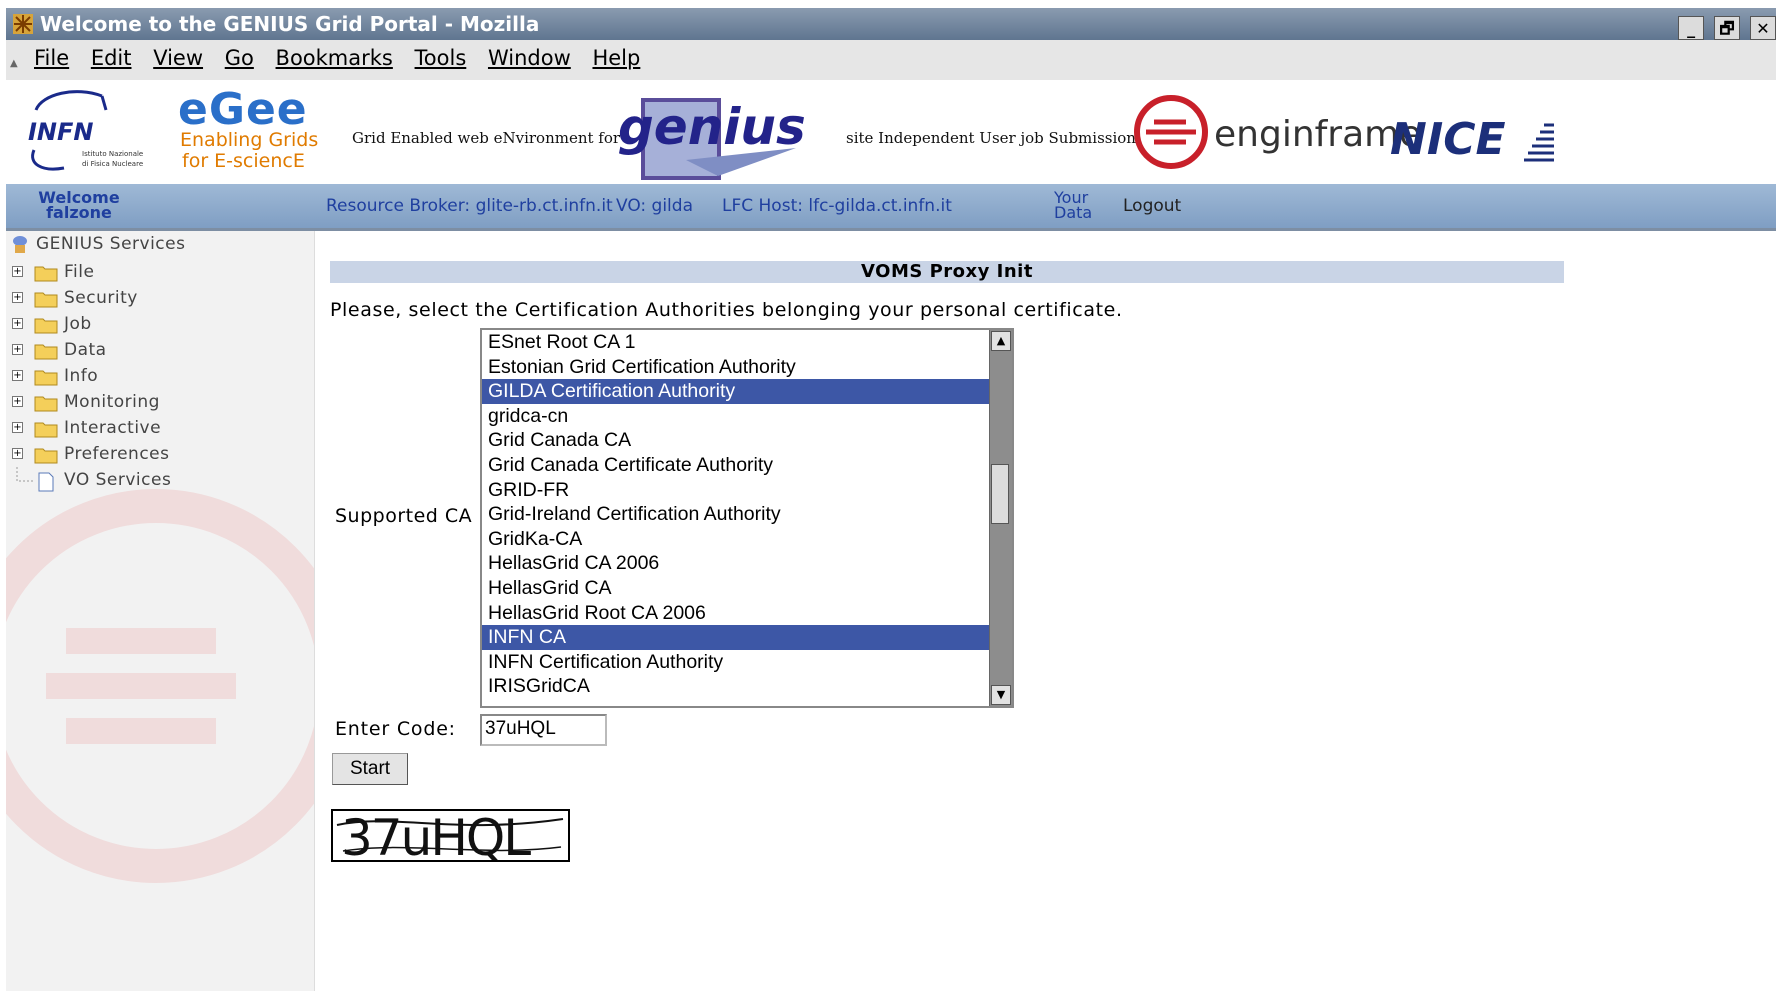  Describe the element at coordinates (404, 516) in the screenshot. I see `supported-ca-label: Supported CA` at that location.